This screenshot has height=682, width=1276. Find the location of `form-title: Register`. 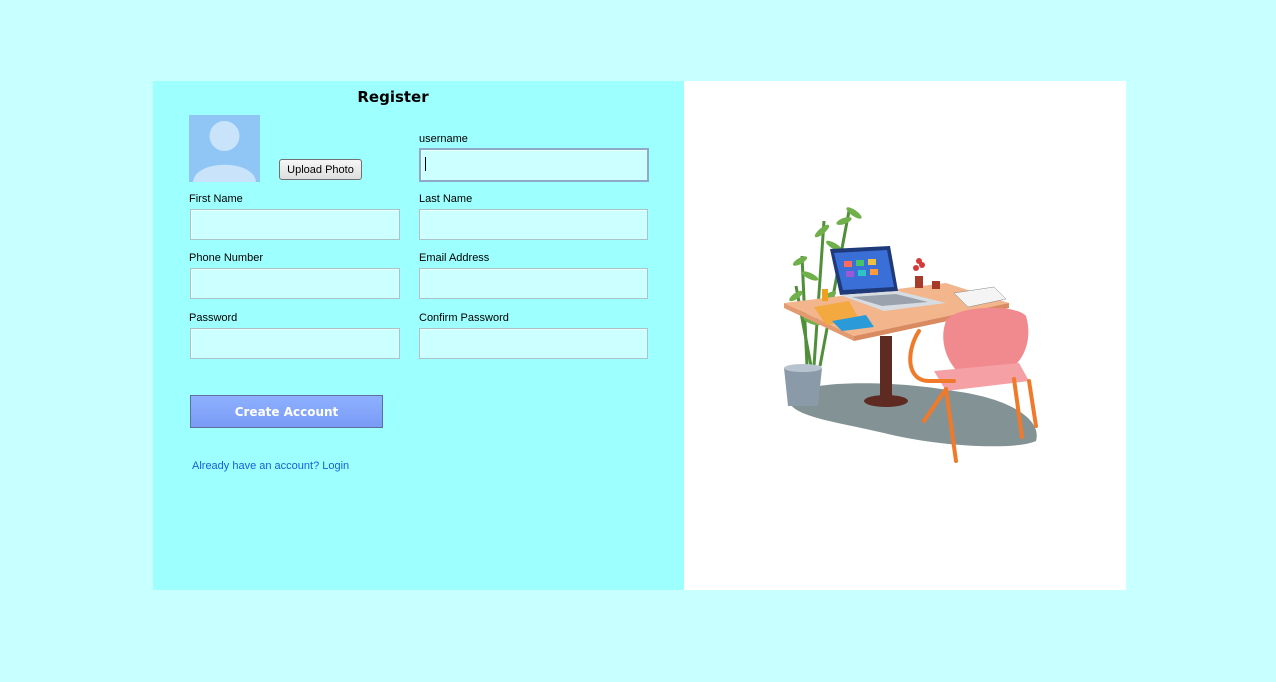

form-title: Register is located at coordinates (393, 97).